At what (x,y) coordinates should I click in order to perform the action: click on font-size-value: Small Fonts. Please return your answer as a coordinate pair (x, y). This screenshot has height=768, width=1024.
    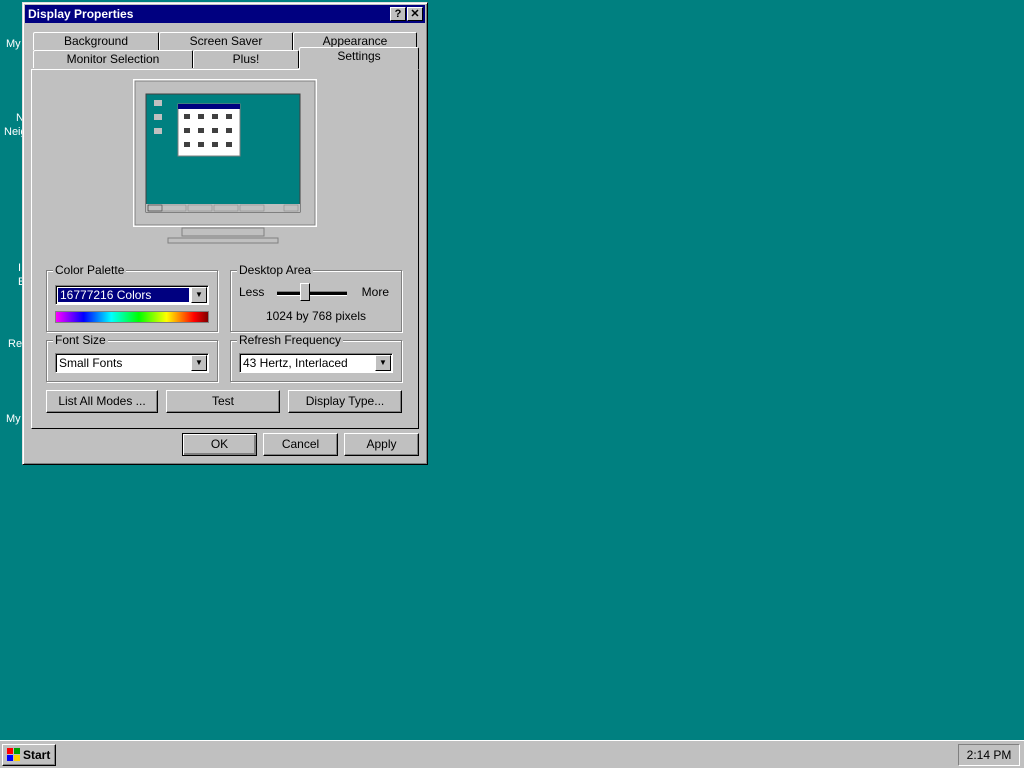
    Looking at the image, I should click on (91, 363).